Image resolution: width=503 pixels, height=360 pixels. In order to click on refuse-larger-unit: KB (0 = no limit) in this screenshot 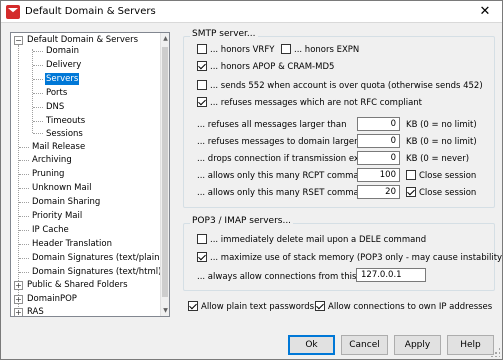, I will do `click(441, 125)`.